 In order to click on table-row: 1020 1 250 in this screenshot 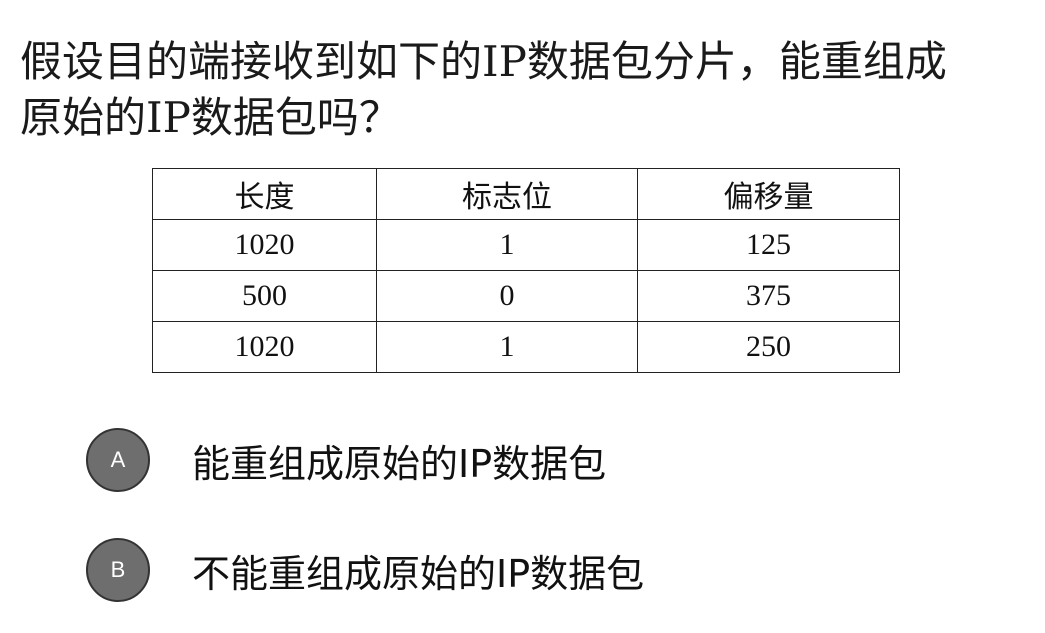, I will do `click(526, 347)`.